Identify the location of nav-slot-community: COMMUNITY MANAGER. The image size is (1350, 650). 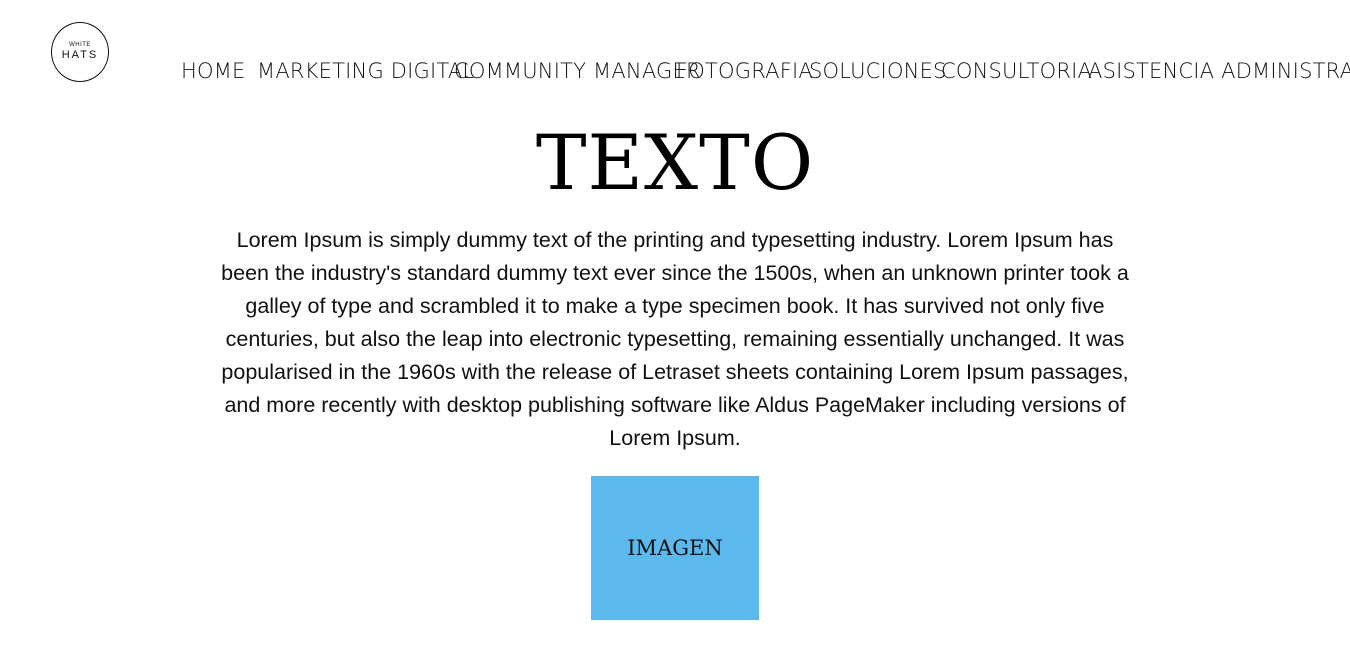
(577, 71).